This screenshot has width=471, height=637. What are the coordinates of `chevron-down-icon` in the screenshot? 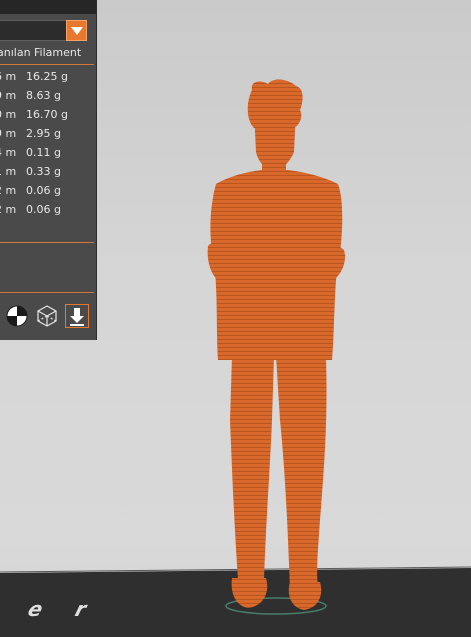 It's located at (77, 31).